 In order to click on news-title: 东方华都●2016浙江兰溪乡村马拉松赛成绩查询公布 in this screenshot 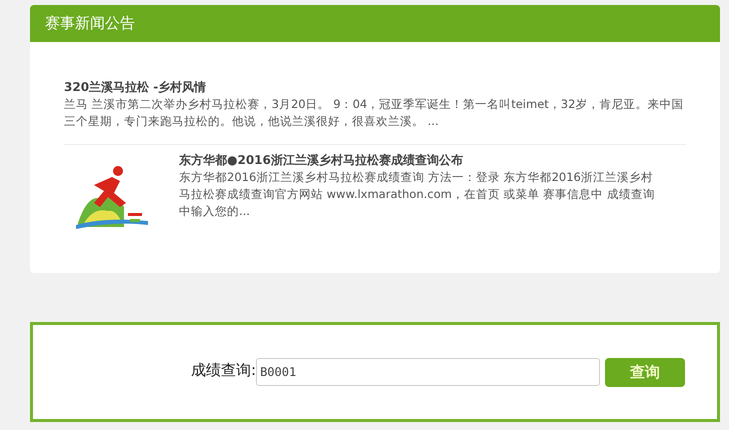, I will do `click(417, 160)`.